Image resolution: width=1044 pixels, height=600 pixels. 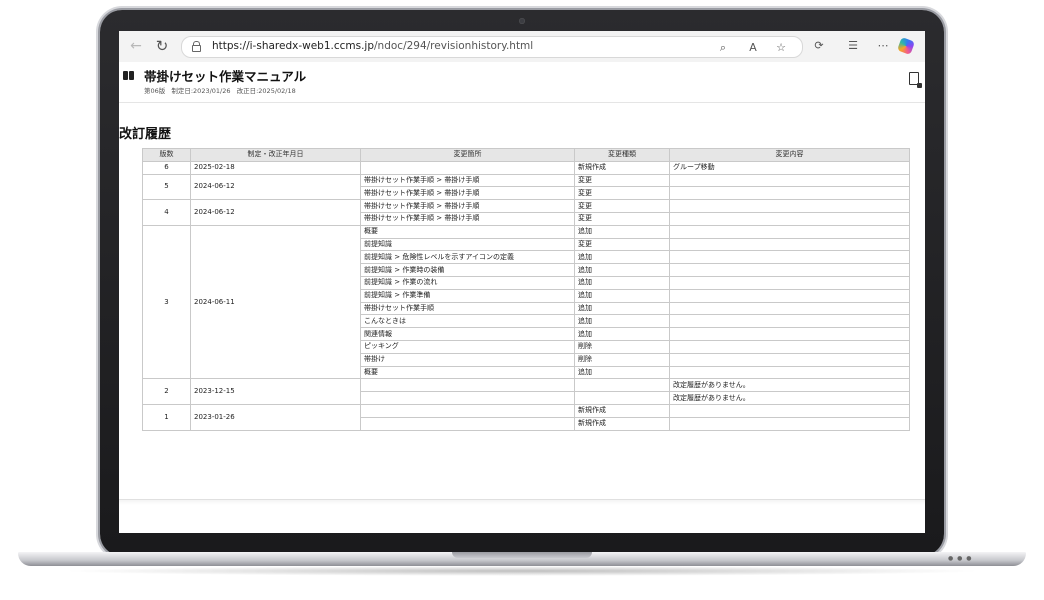 I want to click on cell-change-content: グループ移動, so click(x=789, y=167).